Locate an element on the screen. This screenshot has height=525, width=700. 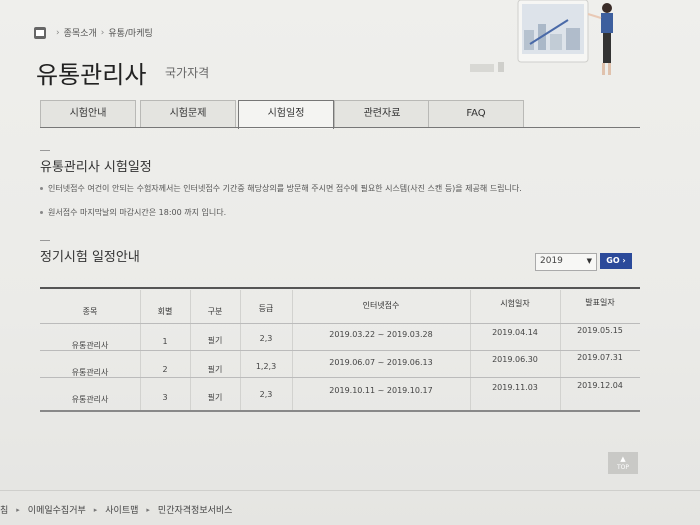
footer-link: 이메일수집거부 is located at coordinates (57, 509).